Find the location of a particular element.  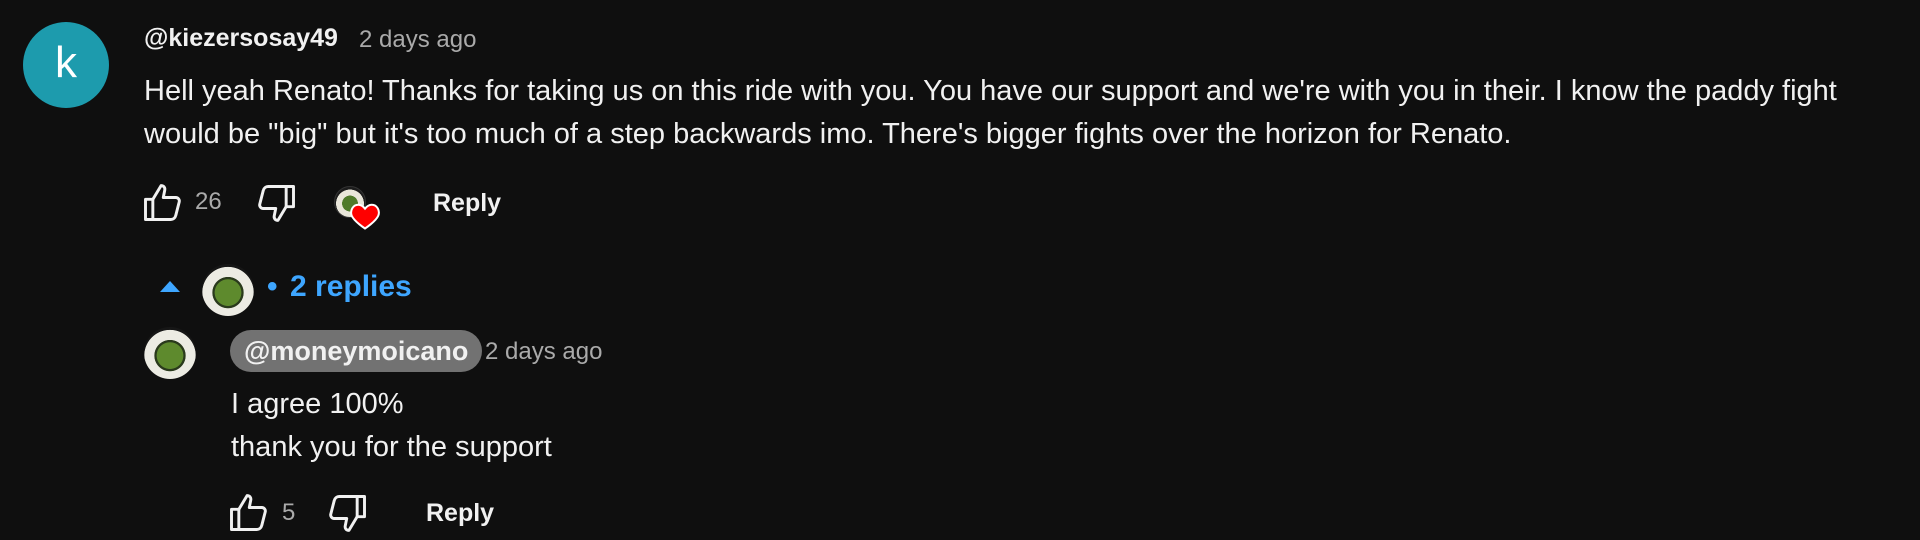

reply-like-button is located at coordinates (248, 513).